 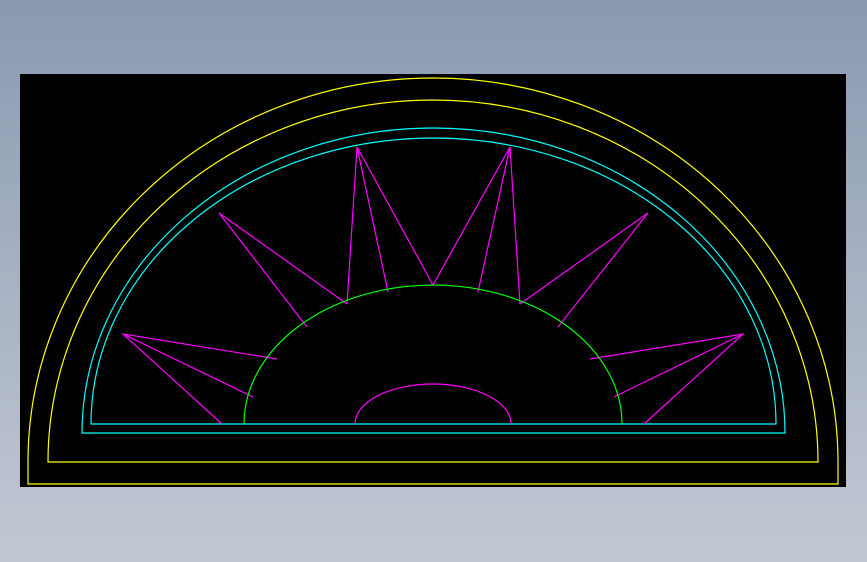 I want to click on hub-arc, so click(x=433, y=354).